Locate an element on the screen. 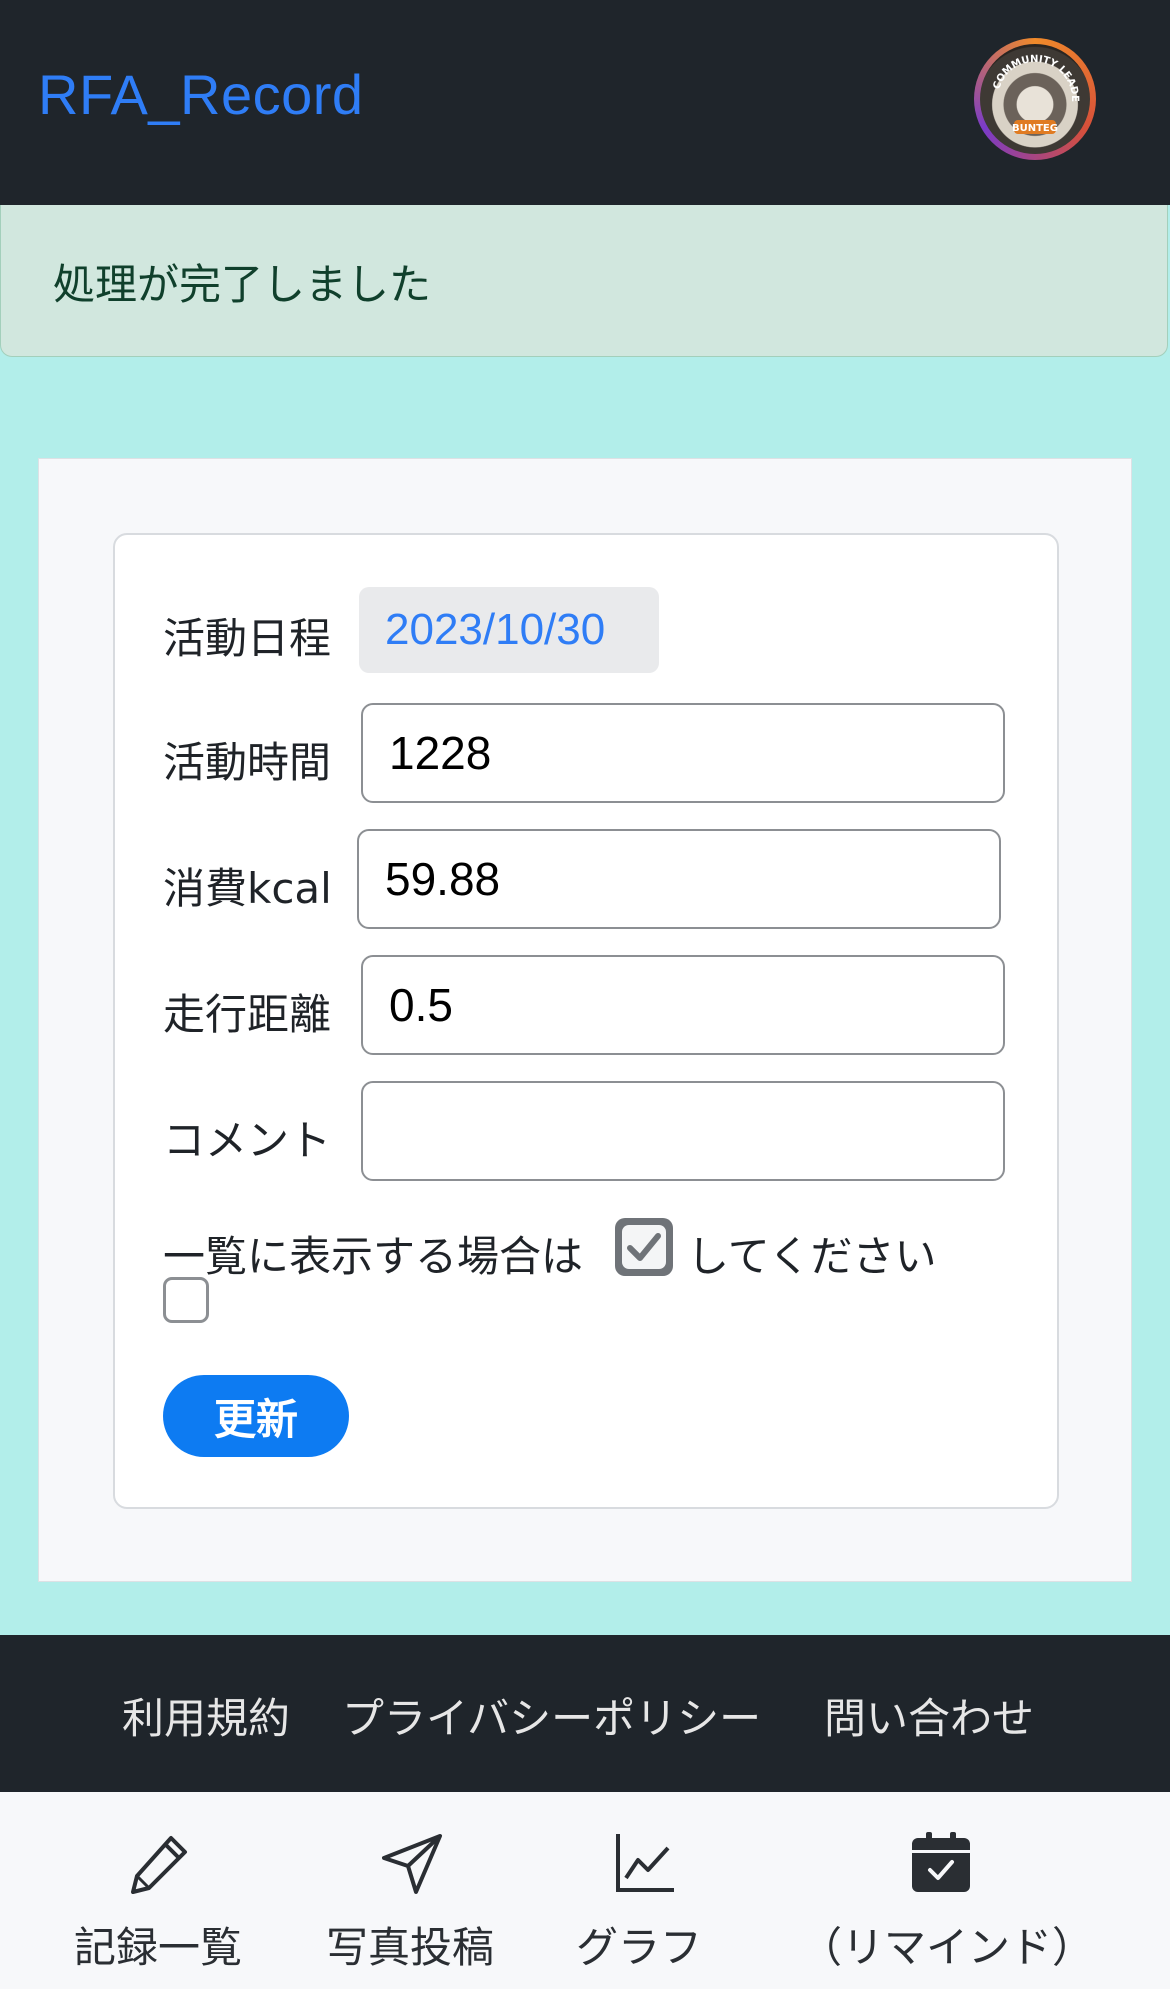  update-button: 更新 is located at coordinates (256, 1416).